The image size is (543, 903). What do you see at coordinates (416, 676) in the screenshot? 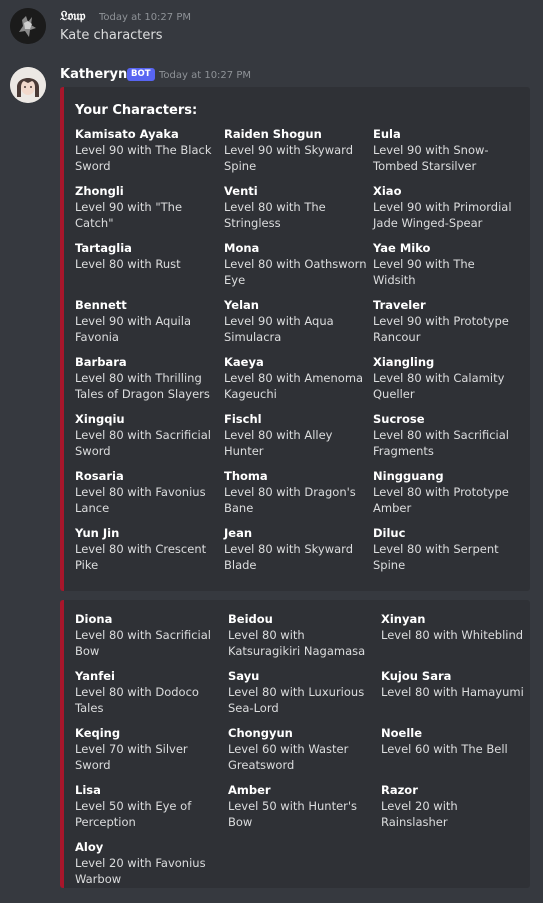
I see `character-name: Kujou Sara` at bounding box center [416, 676].